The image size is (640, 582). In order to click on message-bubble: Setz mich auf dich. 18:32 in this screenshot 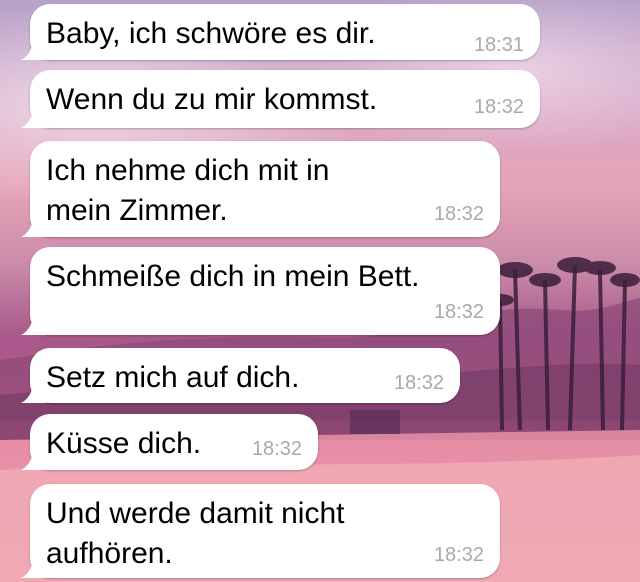, I will do `click(240, 375)`.